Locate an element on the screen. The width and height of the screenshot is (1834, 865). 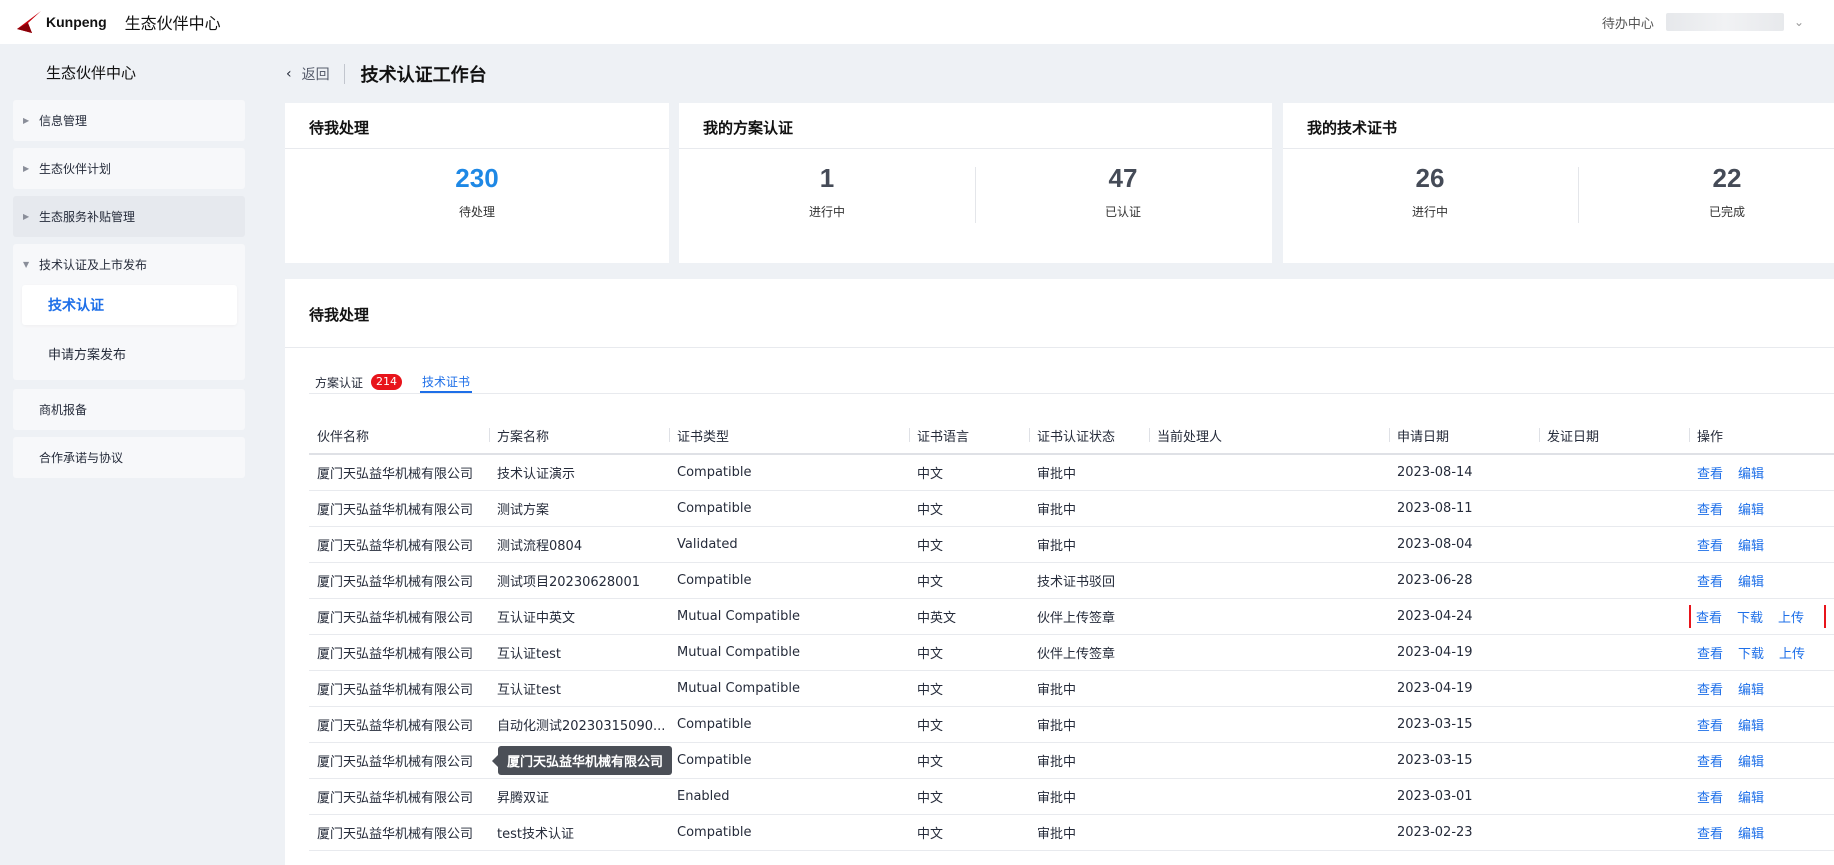
column-header: 方案名称 is located at coordinates (579, 435).